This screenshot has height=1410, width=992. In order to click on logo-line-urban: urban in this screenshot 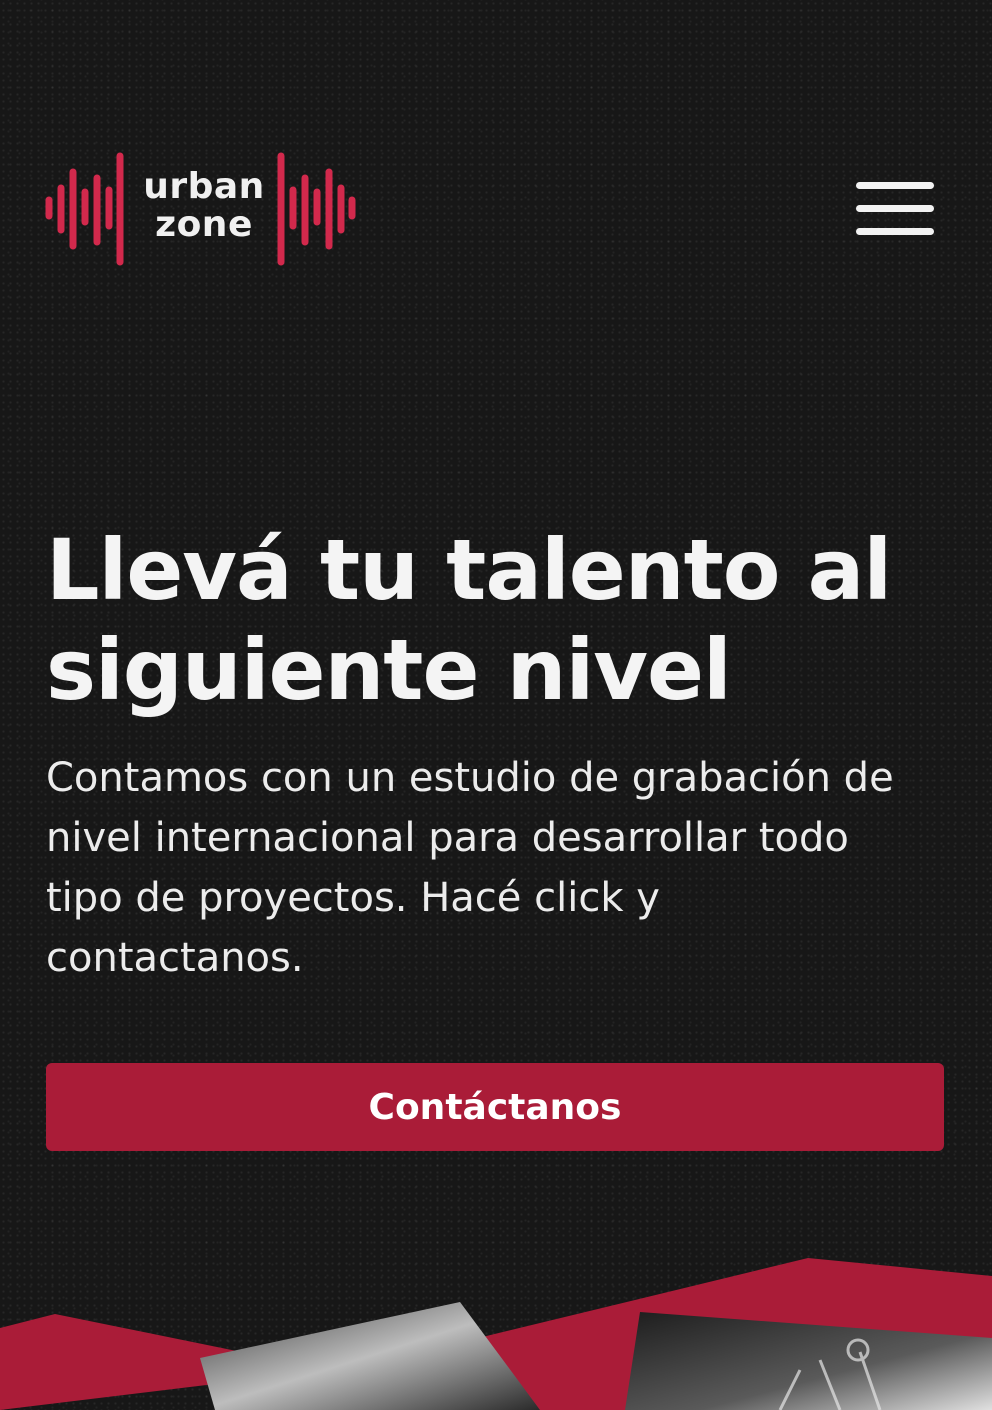, I will do `click(204, 186)`.